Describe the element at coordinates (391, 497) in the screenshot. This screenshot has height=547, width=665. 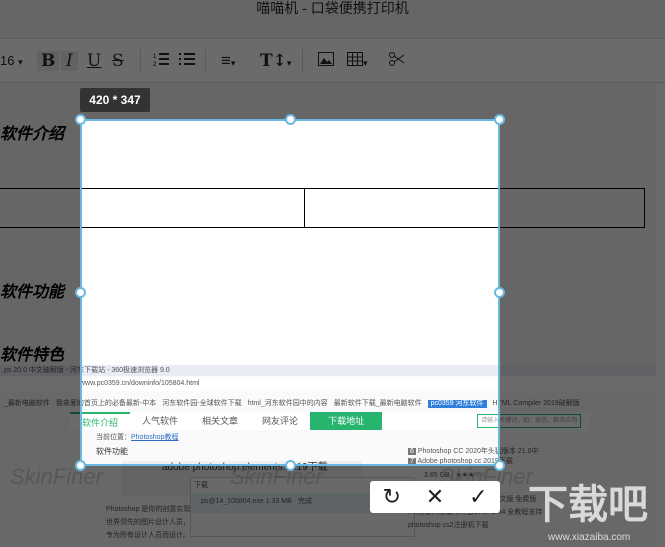
I see `rotate-icon: ↻` at that location.